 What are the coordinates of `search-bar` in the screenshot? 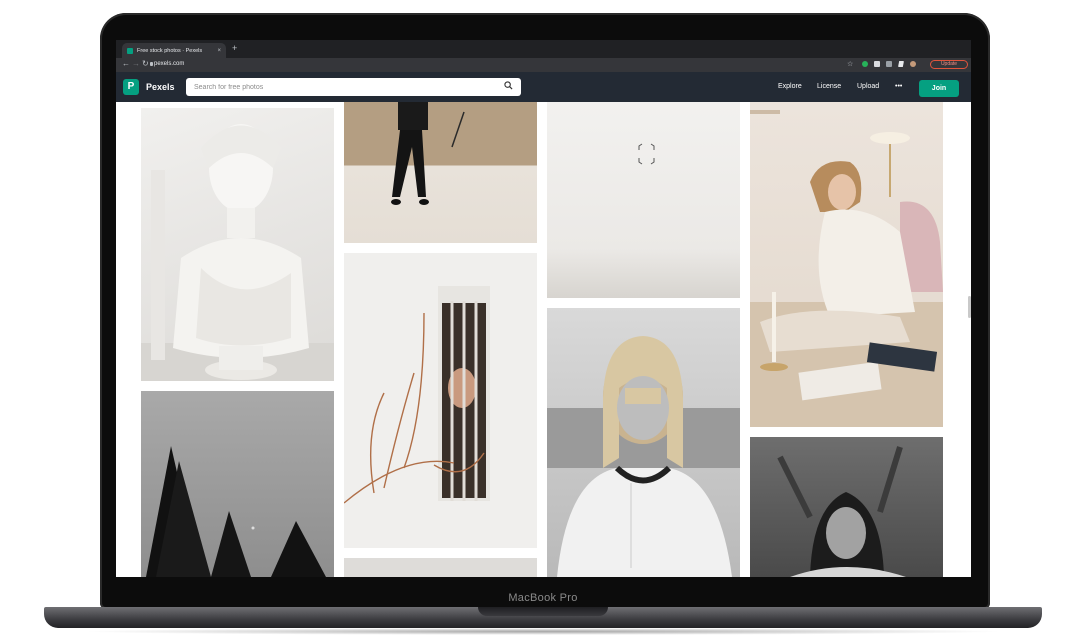 It's located at (353, 87).